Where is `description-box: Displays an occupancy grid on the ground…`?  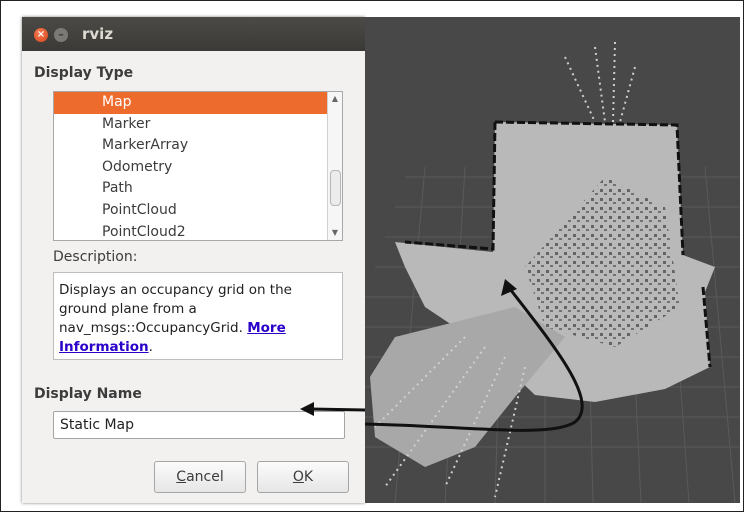 description-box: Displays an occupancy grid on the ground… is located at coordinates (198, 316).